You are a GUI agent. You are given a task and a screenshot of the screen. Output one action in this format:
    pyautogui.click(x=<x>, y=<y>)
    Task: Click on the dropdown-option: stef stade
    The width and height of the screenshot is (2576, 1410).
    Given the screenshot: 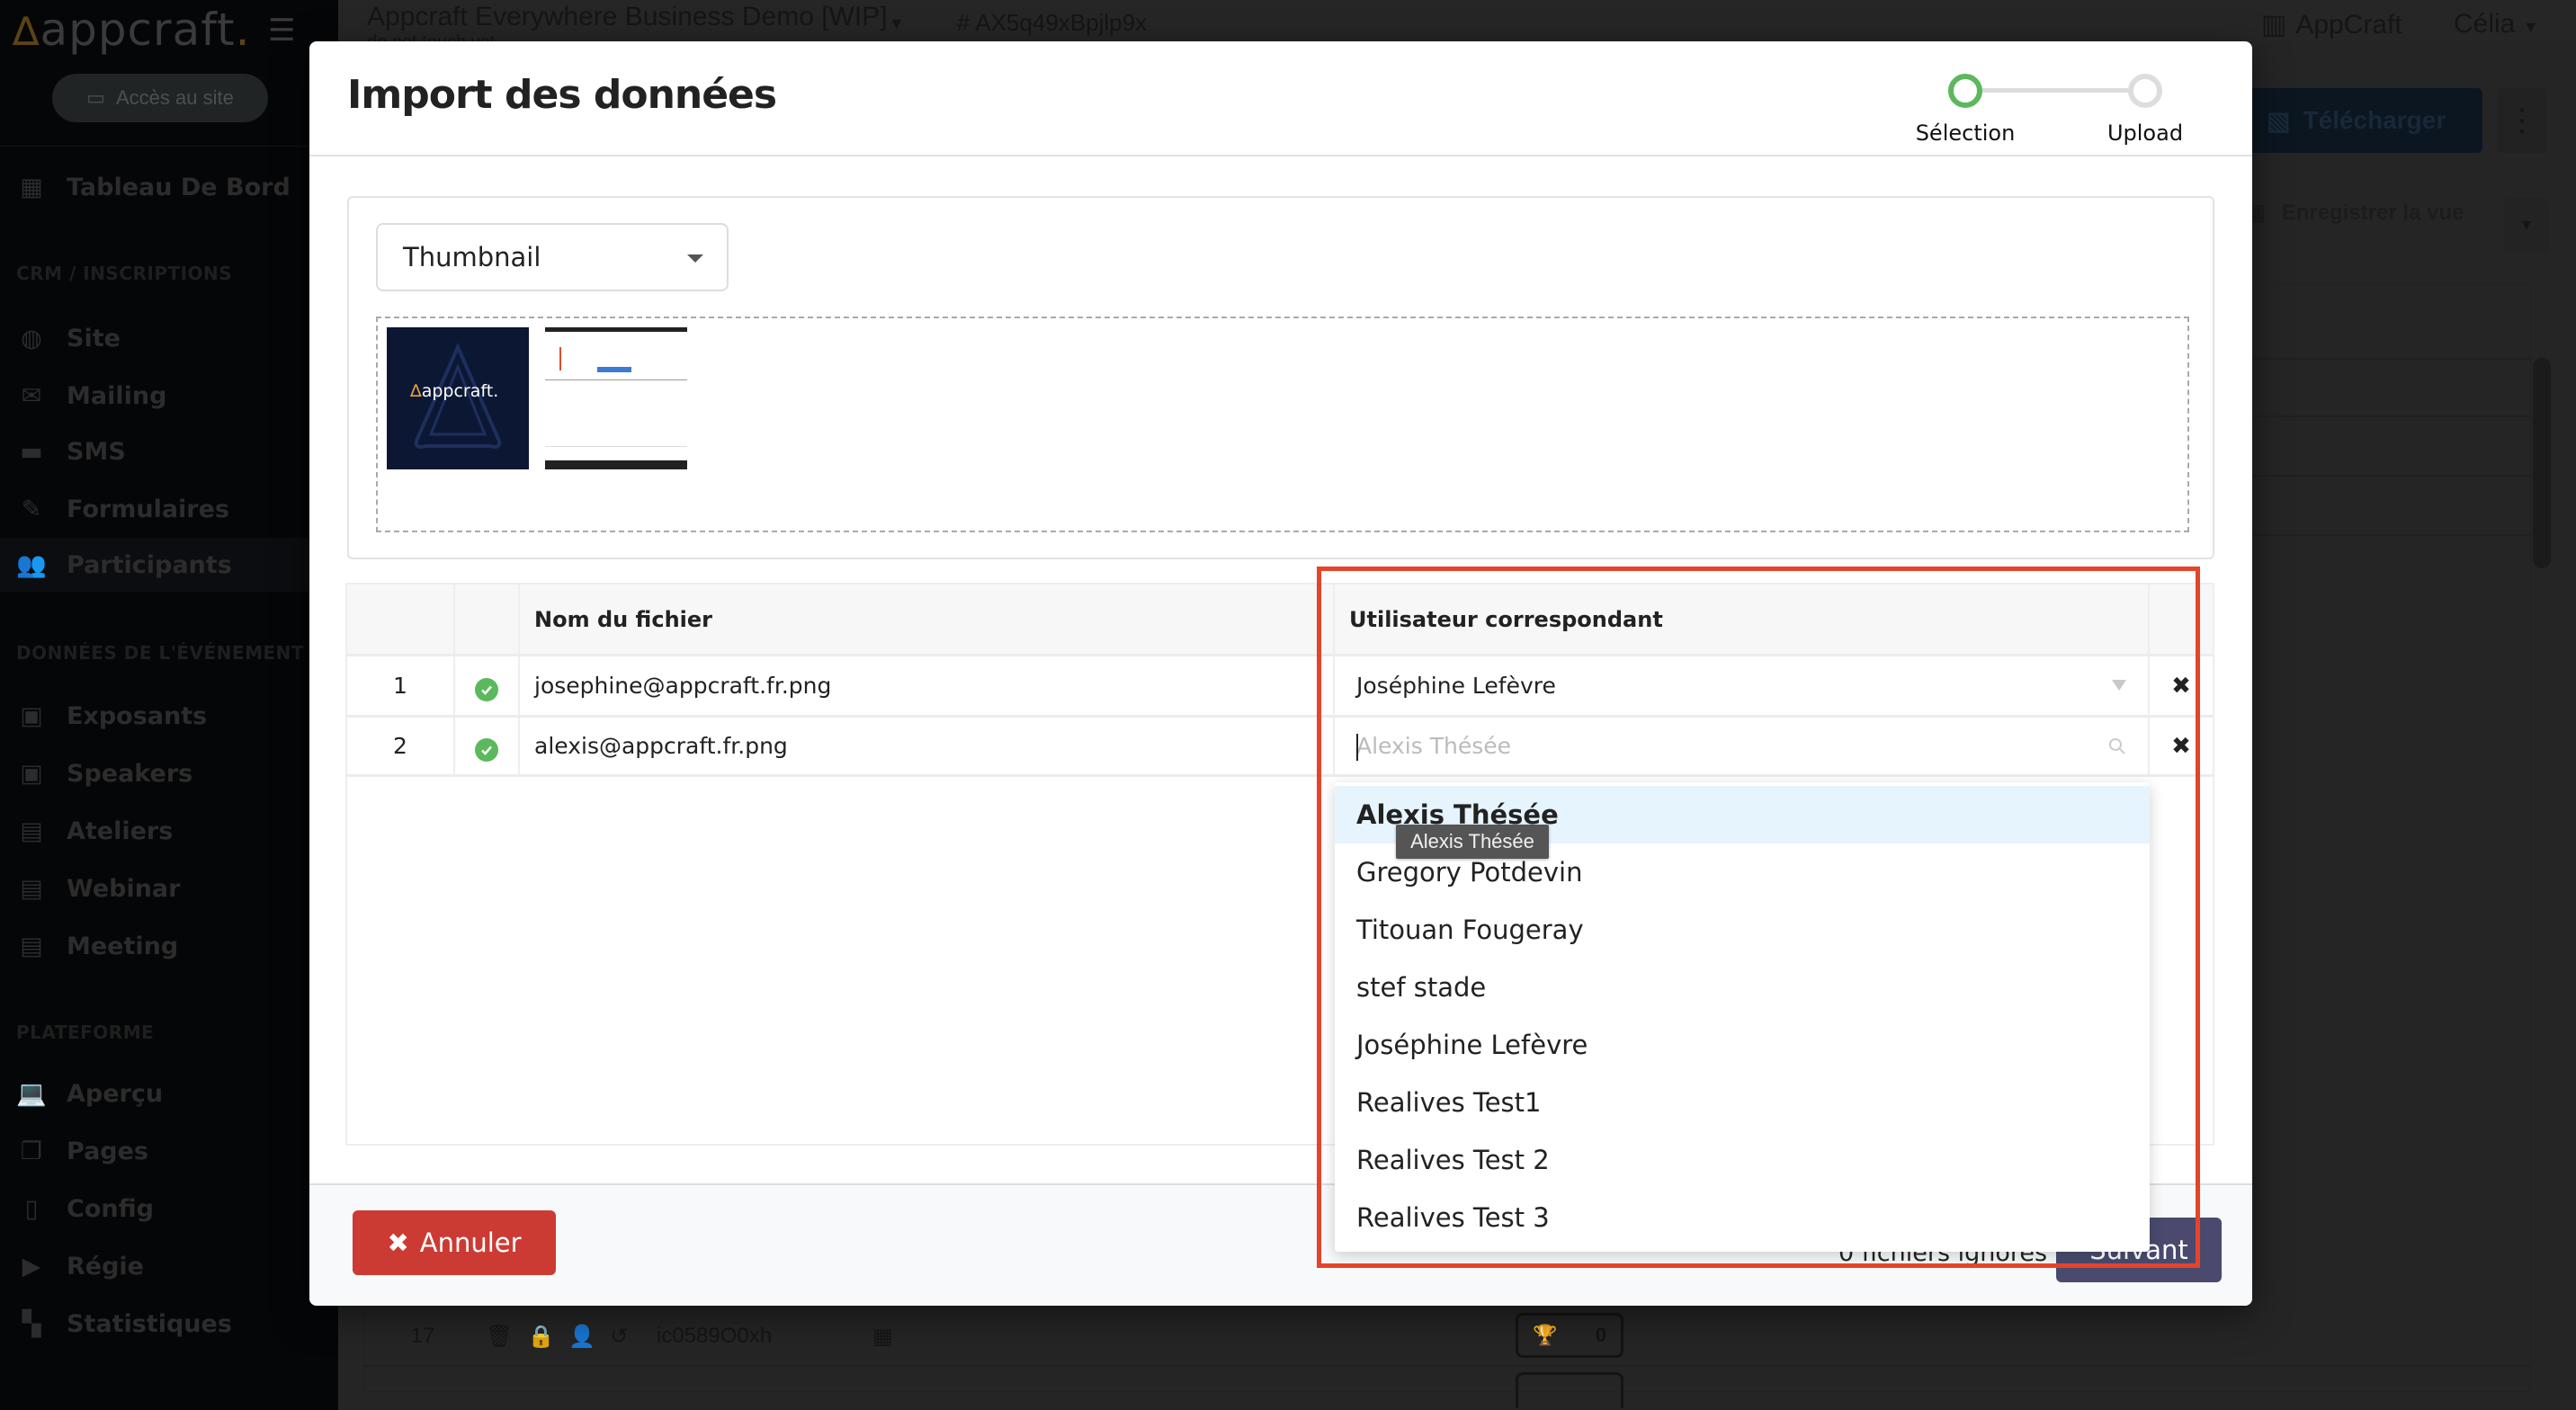 What is the action you would take?
    pyautogui.click(x=1742, y=987)
    